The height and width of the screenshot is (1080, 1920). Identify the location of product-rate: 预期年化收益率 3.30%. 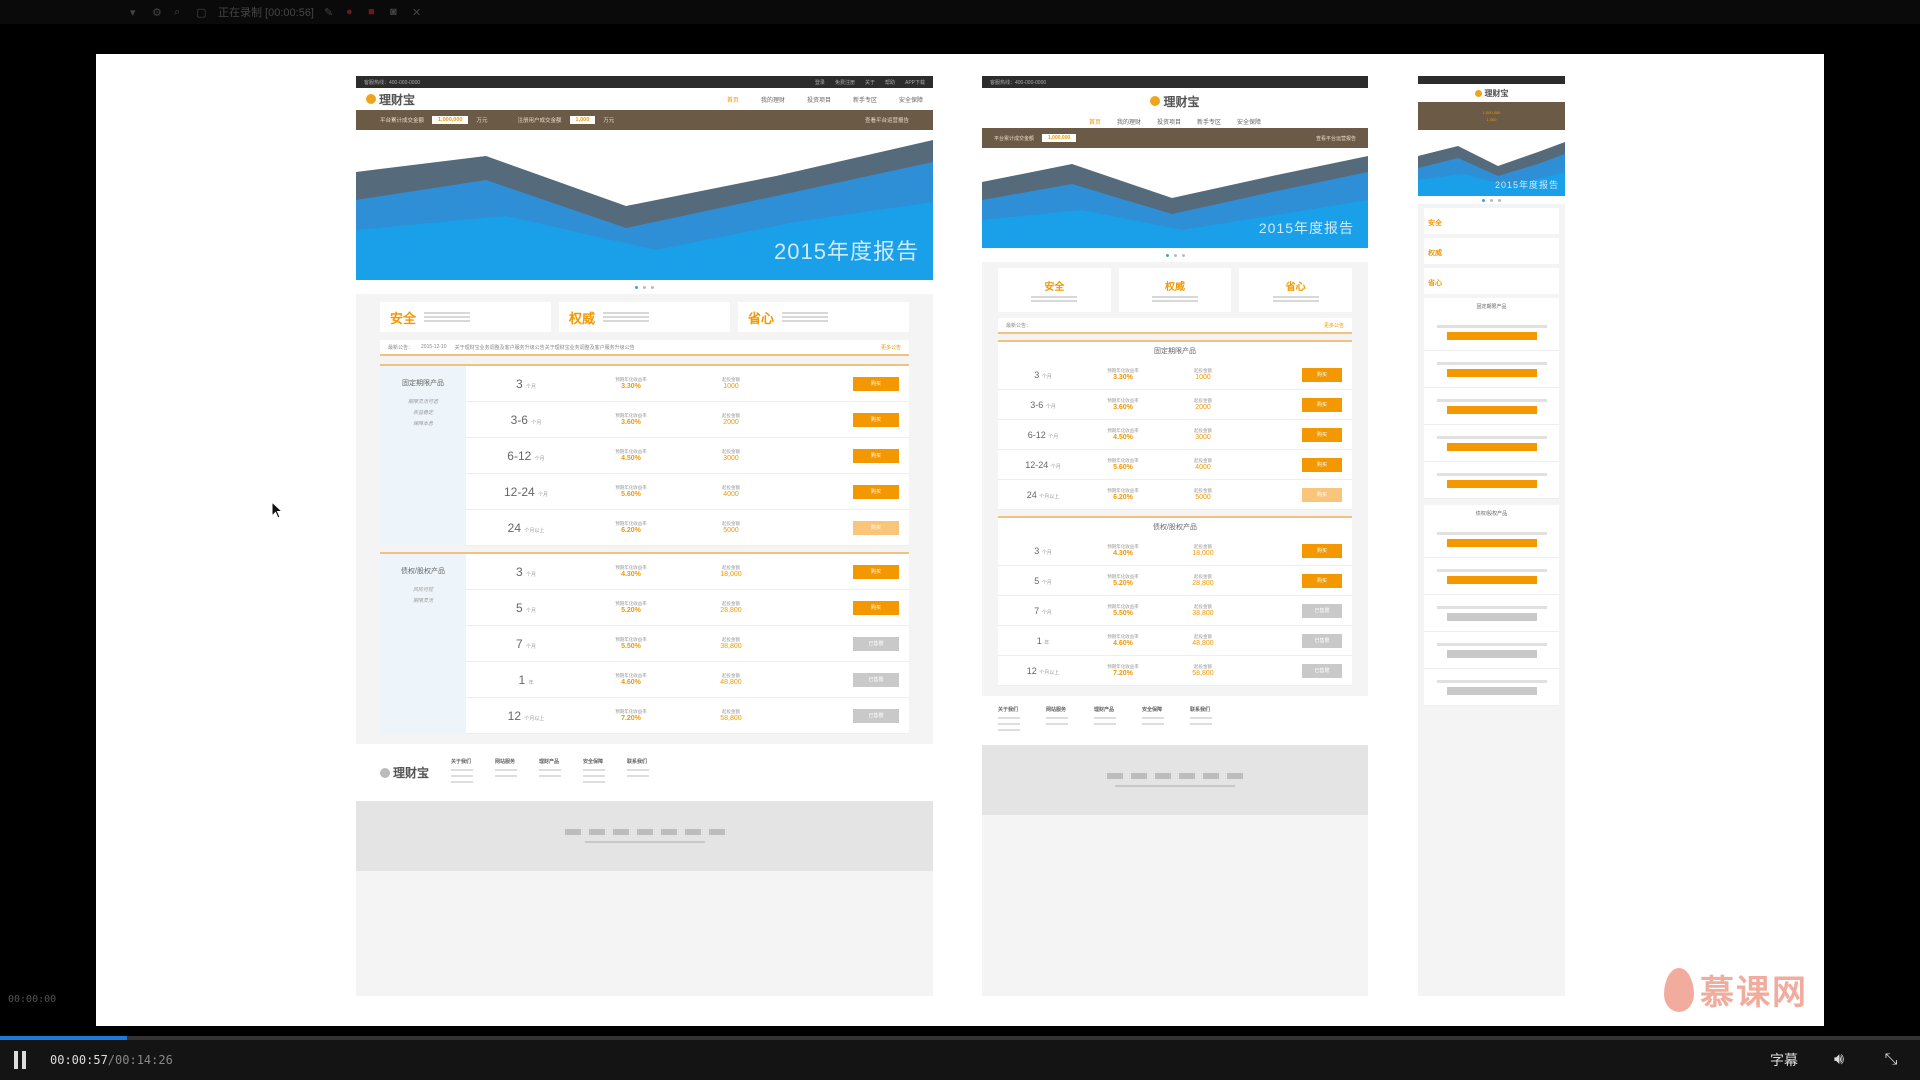
(1123, 374).